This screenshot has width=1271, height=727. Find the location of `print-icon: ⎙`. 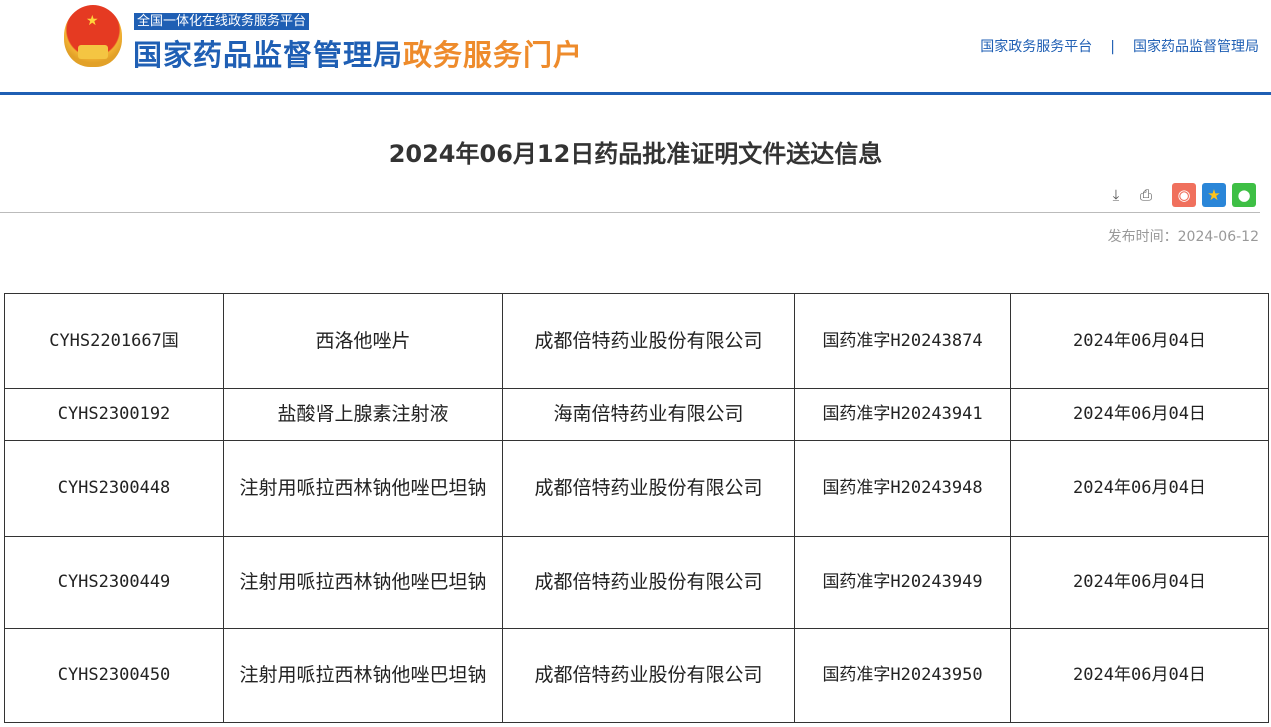

print-icon: ⎙ is located at coordinates (1146, 195).